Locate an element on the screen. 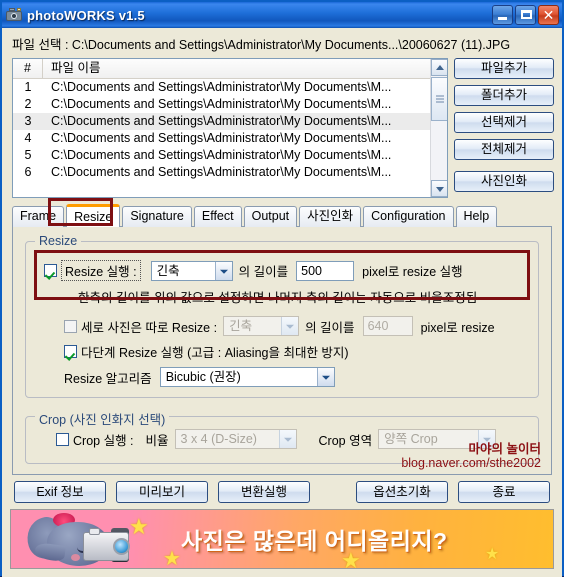  tab-configuration: Configuration is located at coordinates (408, 216).